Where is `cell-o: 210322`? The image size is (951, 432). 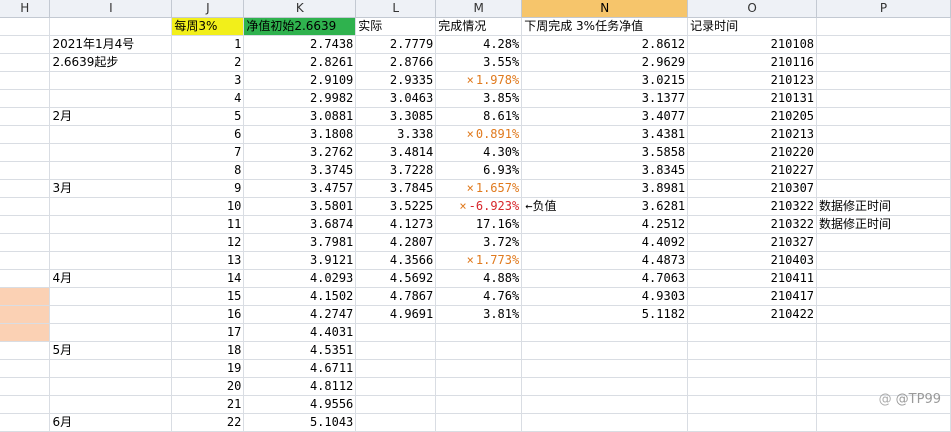
cell-o: 210322 is located at coordinates (752, 224).